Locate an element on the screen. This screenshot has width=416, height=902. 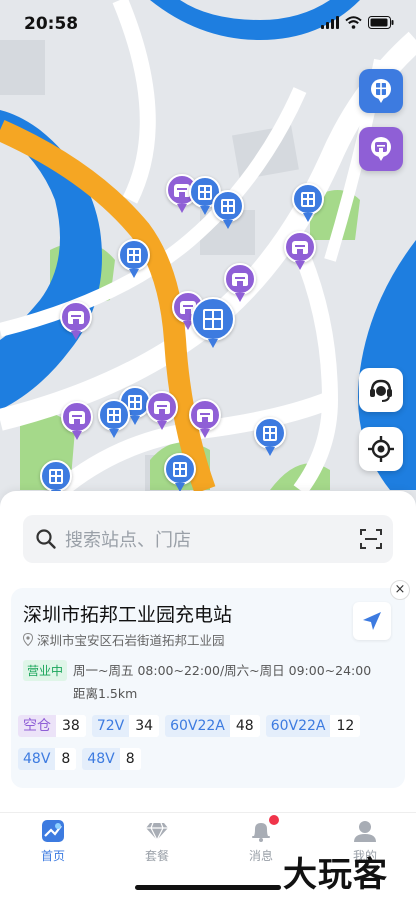
customer-service-button is located at coordinates (381, 390).